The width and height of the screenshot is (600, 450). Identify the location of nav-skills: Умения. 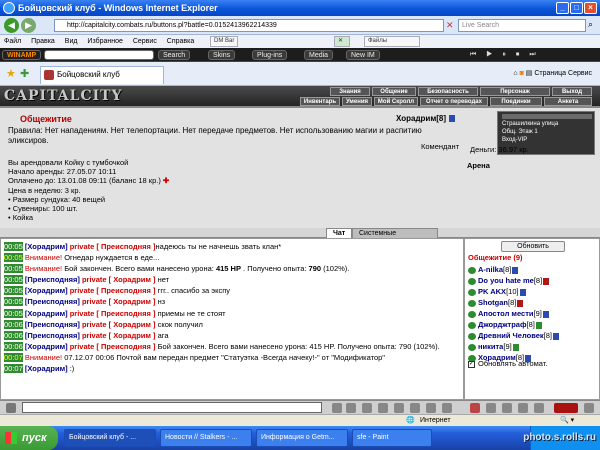
(357, 101).